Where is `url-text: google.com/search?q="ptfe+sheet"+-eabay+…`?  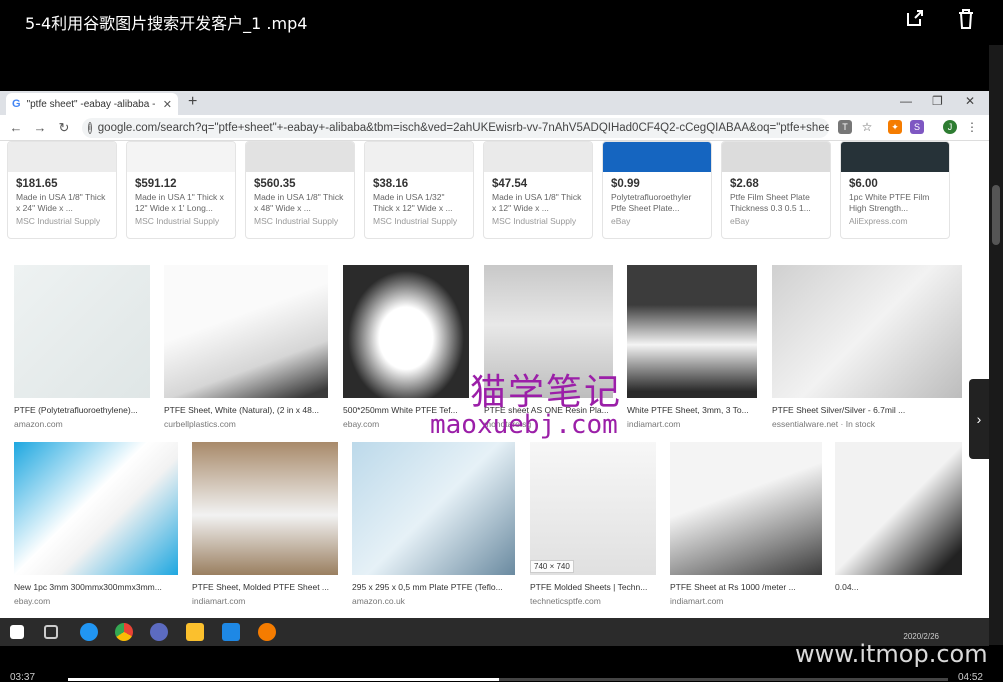 url-text: google.com/search?q="ptfe+sheet"+-eabay+… is located at coordinates (463, 128).